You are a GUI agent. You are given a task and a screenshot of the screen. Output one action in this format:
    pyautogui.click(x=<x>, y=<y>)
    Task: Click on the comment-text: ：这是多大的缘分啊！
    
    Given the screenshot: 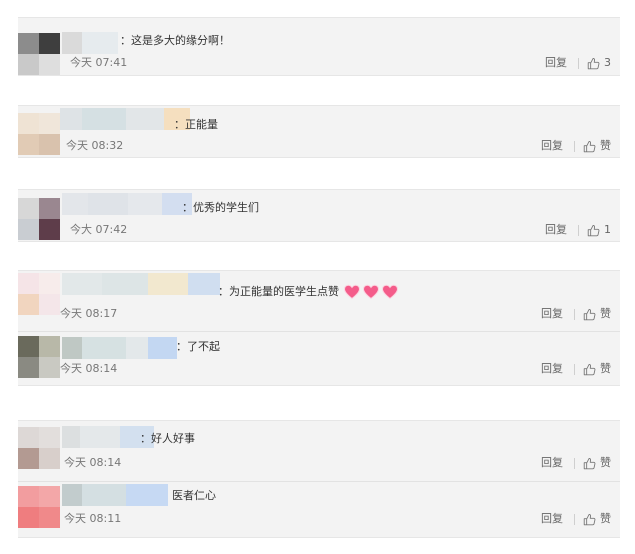 What is the action you would take?
    pyautogui.click(x=175, y=40)
    